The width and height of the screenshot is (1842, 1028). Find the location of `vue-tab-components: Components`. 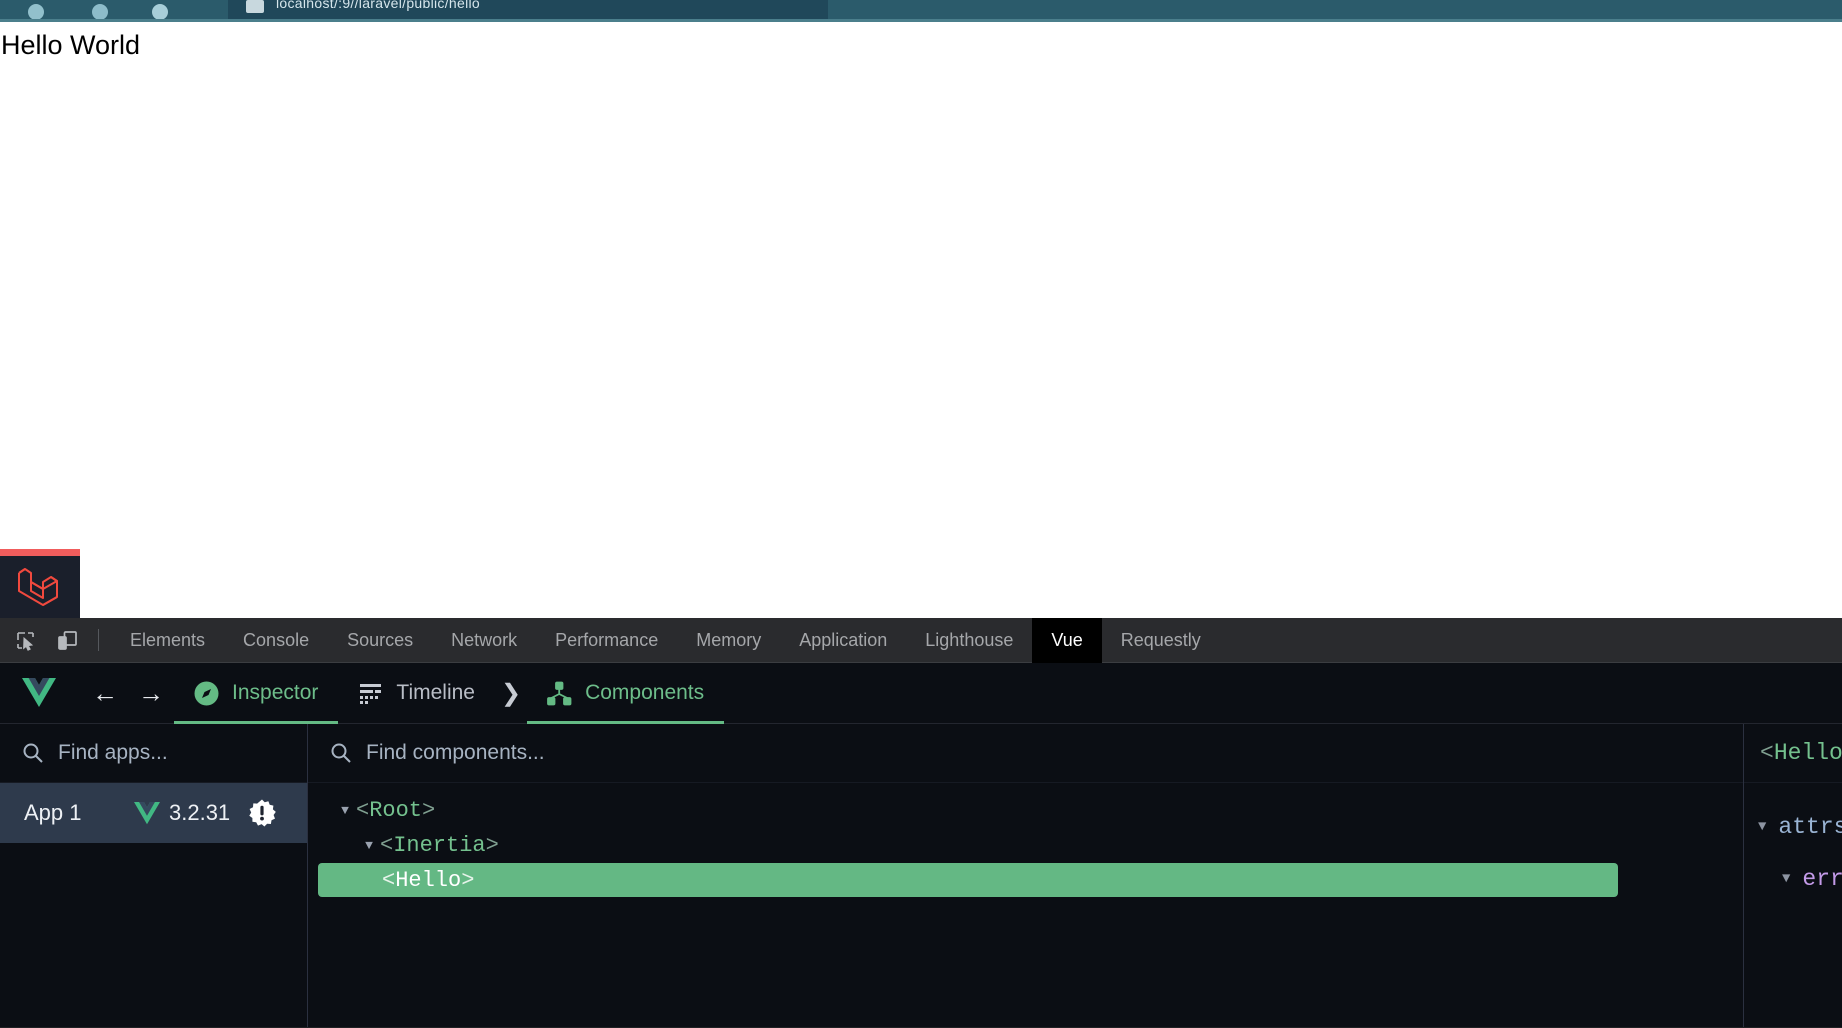

vue-tab-components: Components is located at coordinates (626, 693).